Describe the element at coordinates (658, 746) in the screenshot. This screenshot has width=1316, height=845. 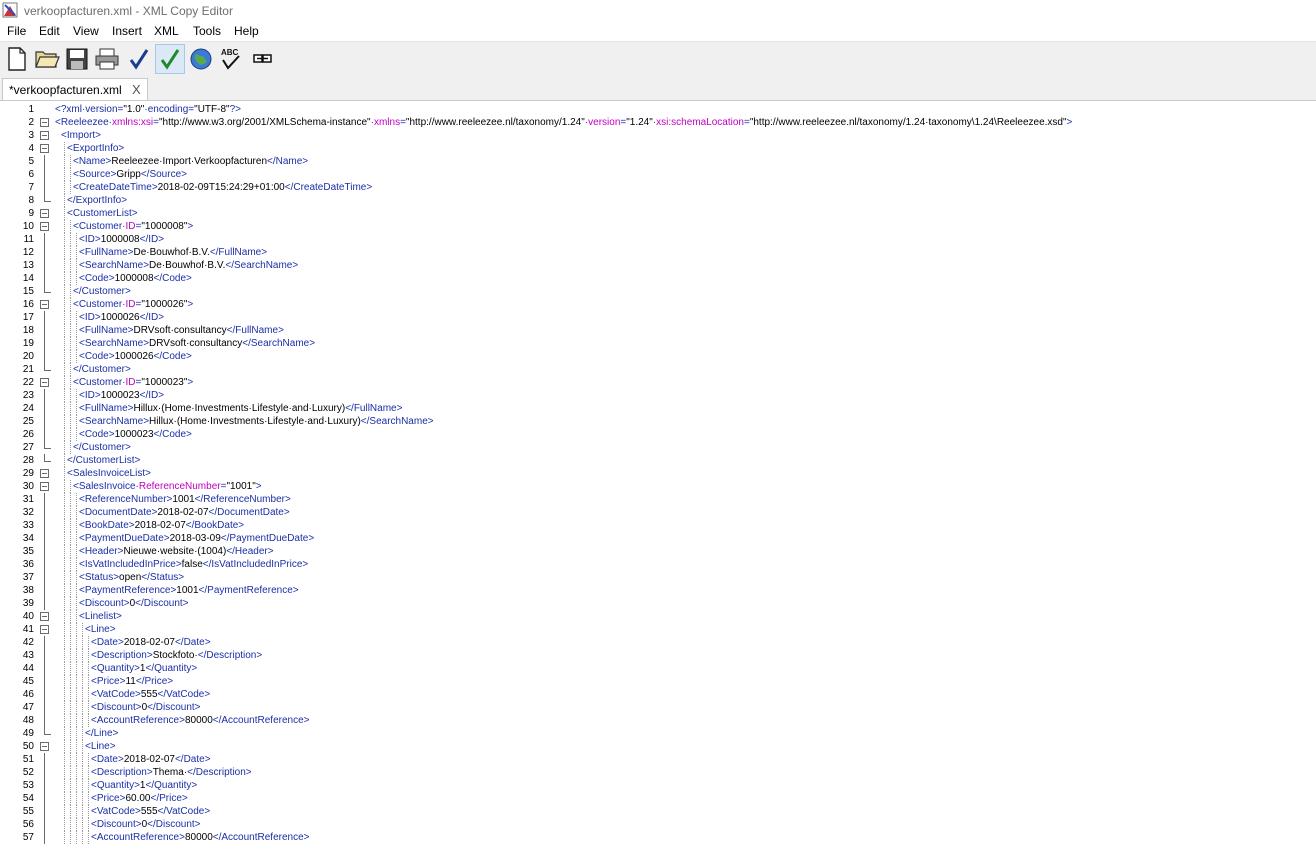
I see `code-line: 50 <Line>` at that location.